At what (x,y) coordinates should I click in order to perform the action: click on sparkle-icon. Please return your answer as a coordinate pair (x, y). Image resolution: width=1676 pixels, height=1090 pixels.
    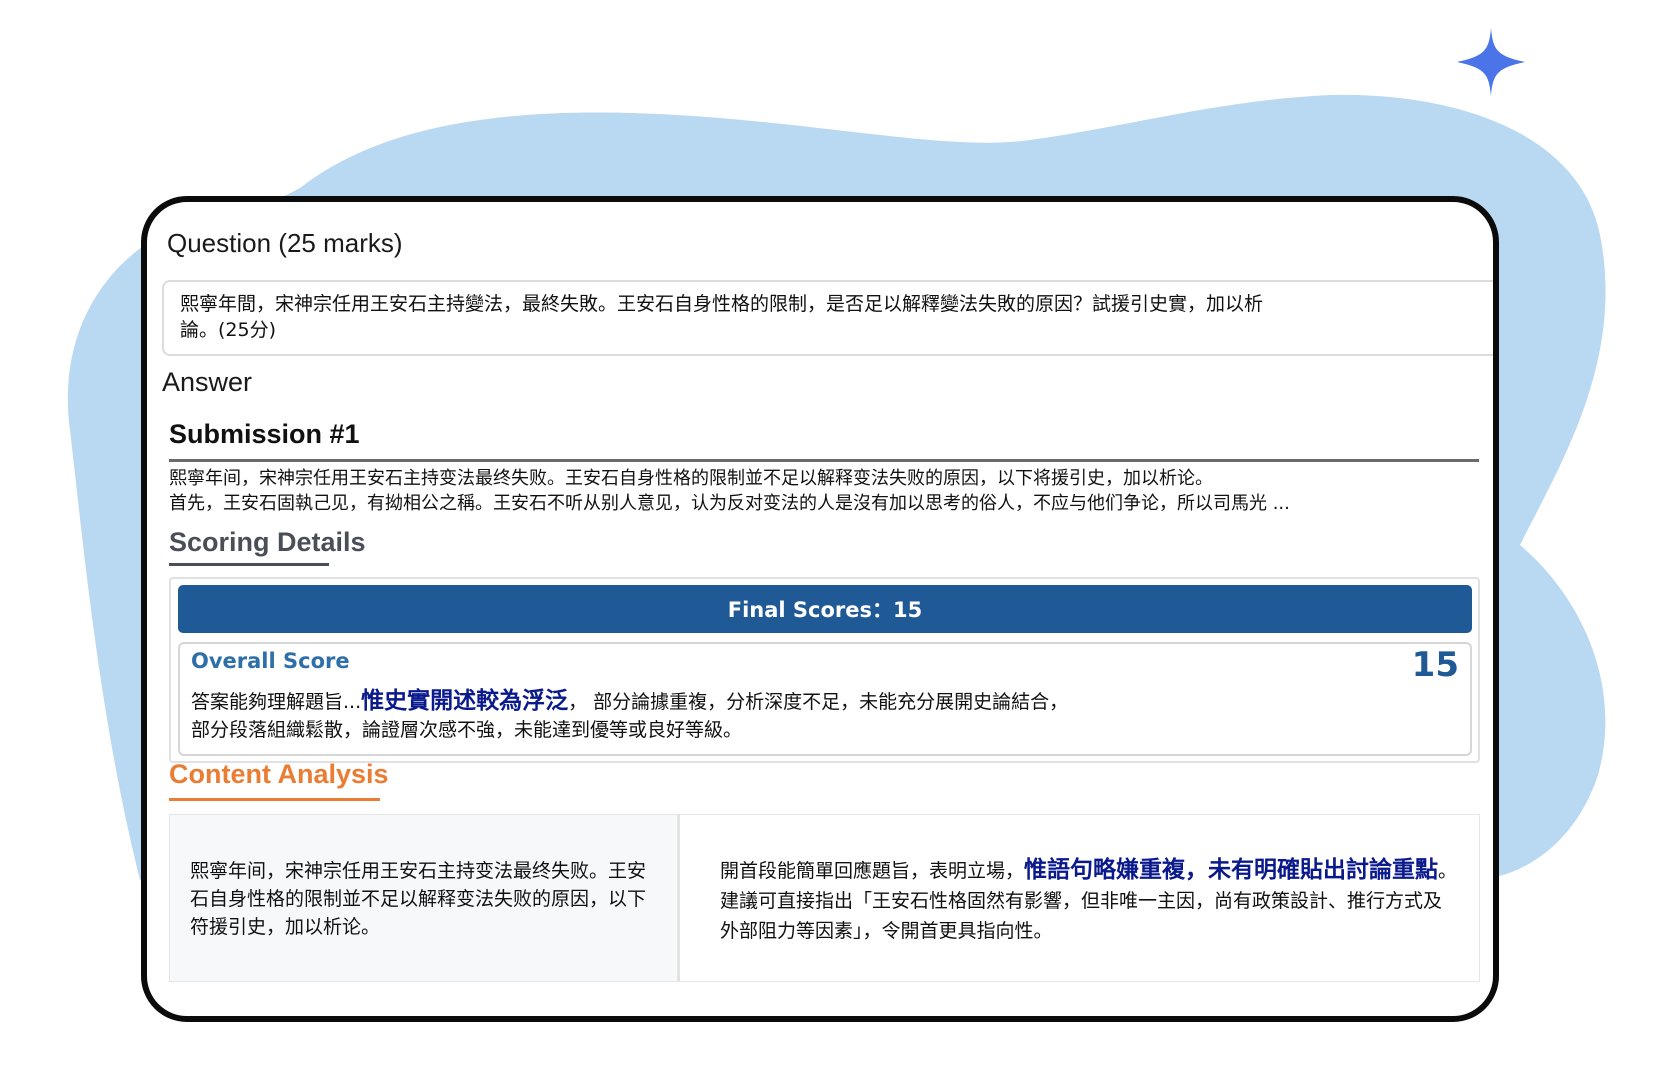
    Looking at the image, I should click on (1491, 62).